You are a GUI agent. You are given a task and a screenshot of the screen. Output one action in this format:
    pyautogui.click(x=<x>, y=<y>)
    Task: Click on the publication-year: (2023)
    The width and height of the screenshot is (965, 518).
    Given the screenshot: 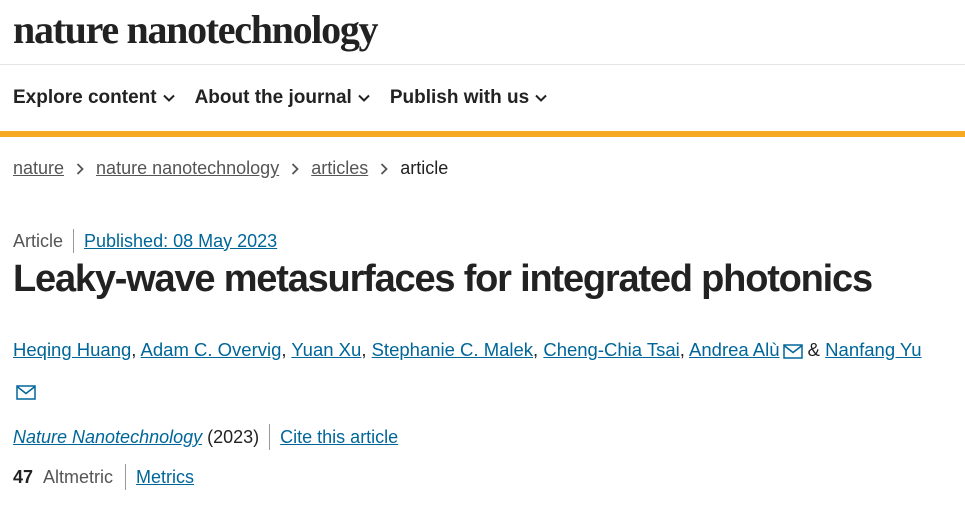 What is the action you would take?
    pyautogui.click(x=239, y=437)
    